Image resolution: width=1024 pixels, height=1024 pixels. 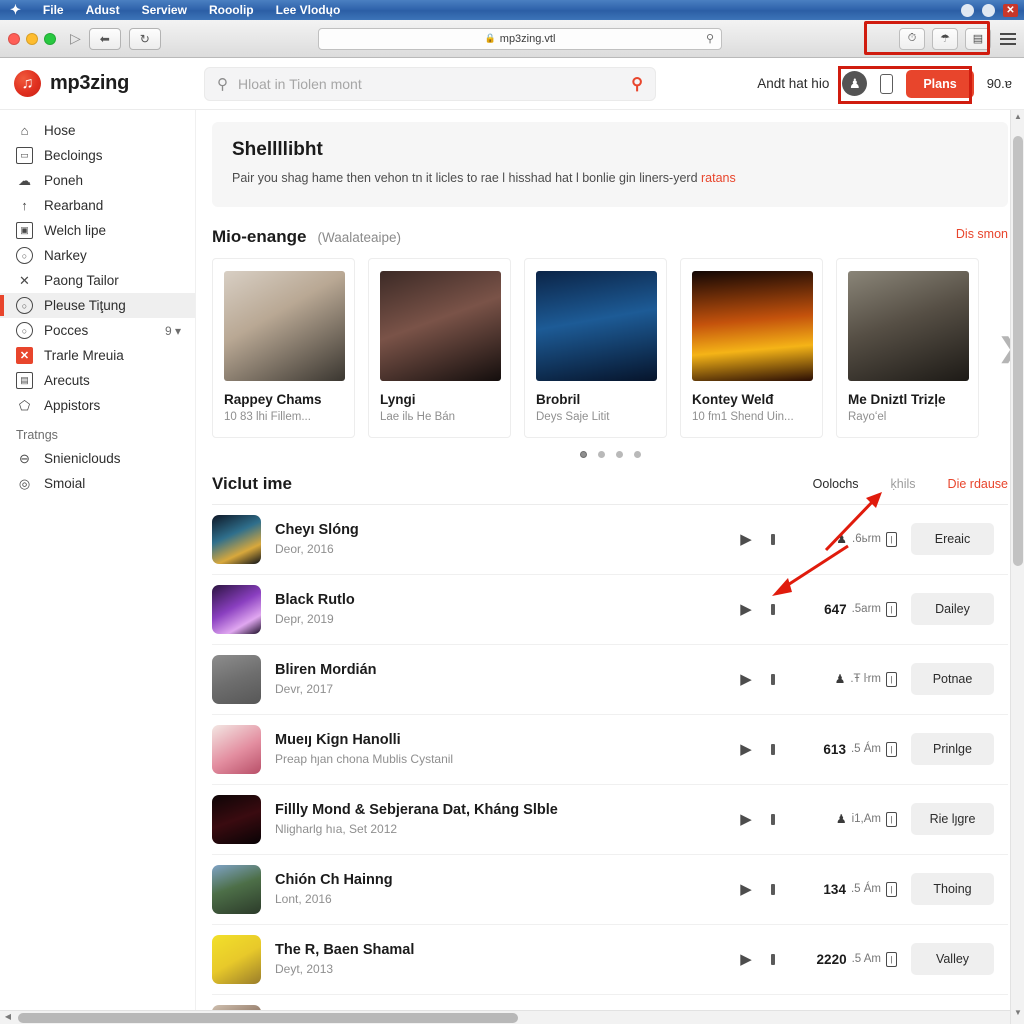 What do you see at coordinates (1018, 351) in the screenshot?
I see `vertical-scroll-thumb` at bounding box center [1018, 351].